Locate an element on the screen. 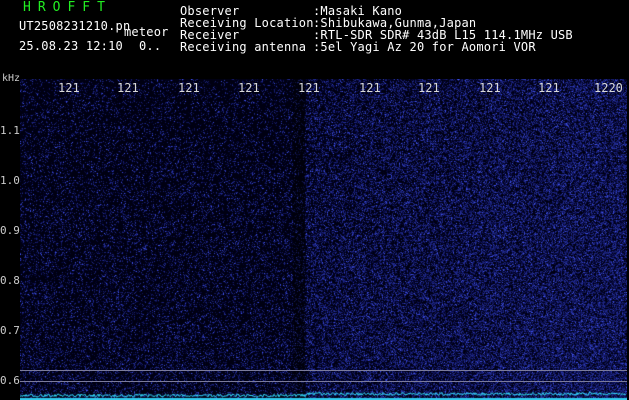 This screenshot has height=400, width=629. datetime: 25.08.23 12:10 is located at coordinates (71, 46).